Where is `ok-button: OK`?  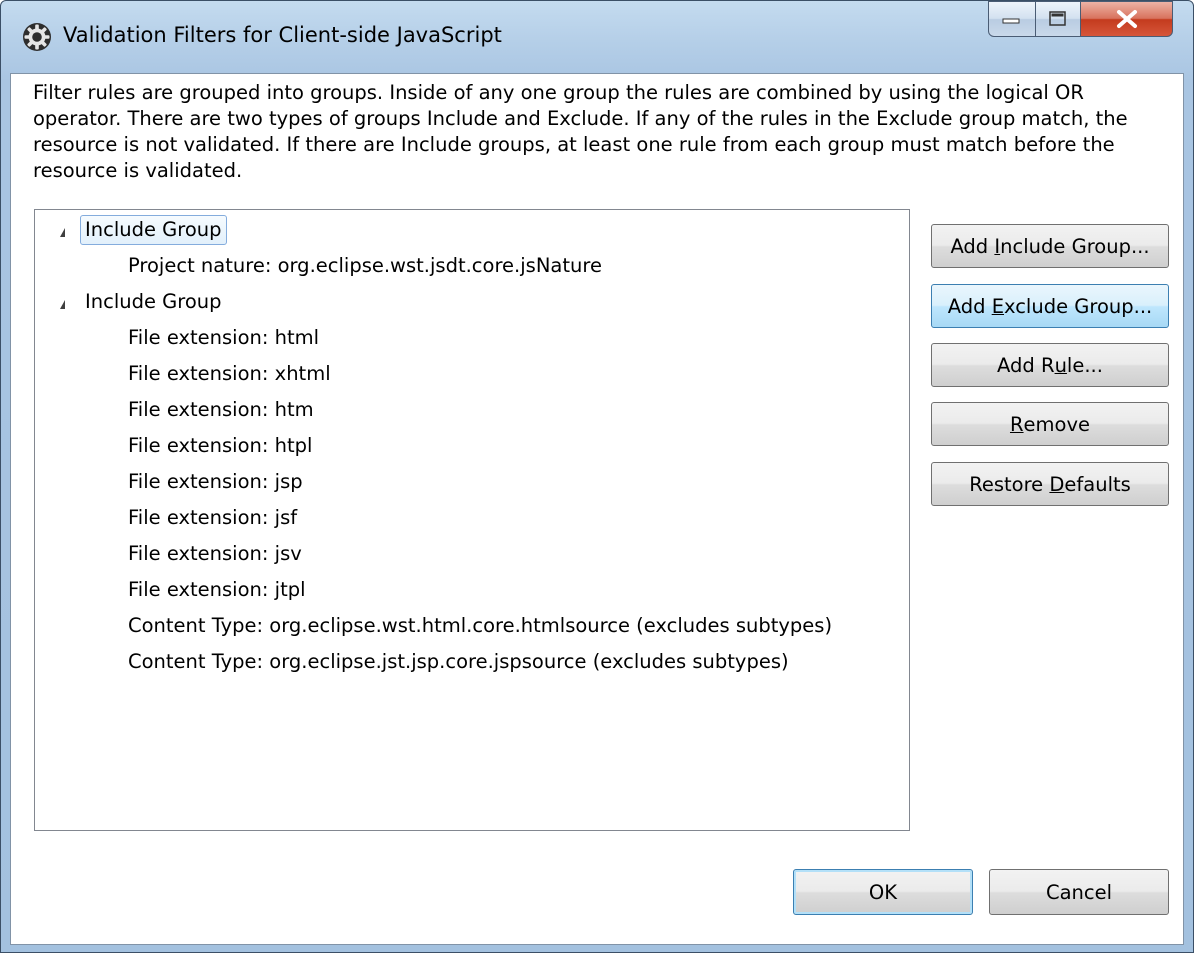
ok-button: OK is located at coordinates (883, 892).